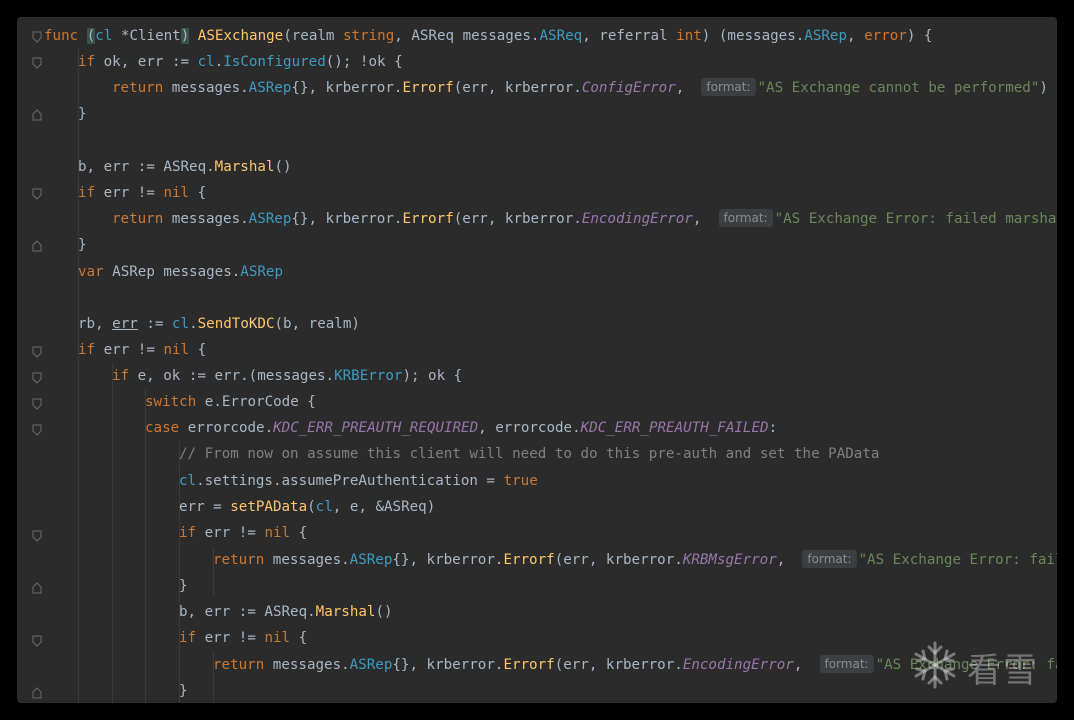 The width and height of the screenshot is (1074, 720). What do you see at coordinates (240, 62) in the screenshot?
I see `code-line-2: if ok, err := cl.IsConfigured(); !ok {` at bounding box center [240, 62].